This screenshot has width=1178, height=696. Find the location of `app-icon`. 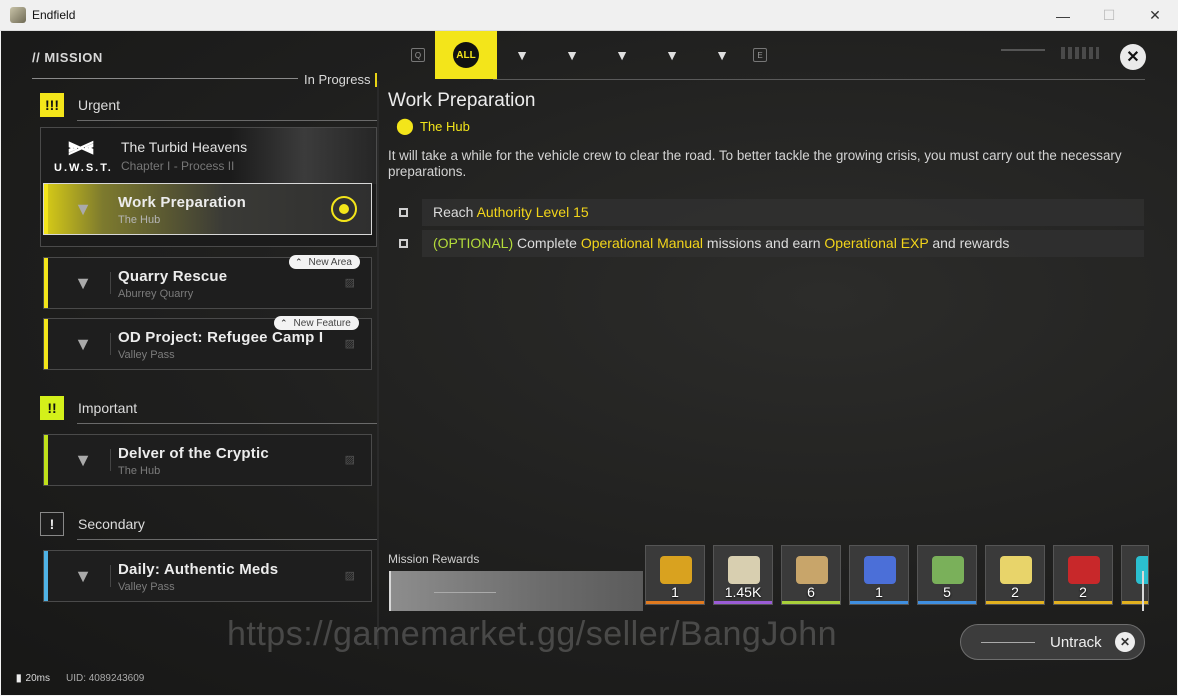

app-icon is located at coordinates (18, 15).